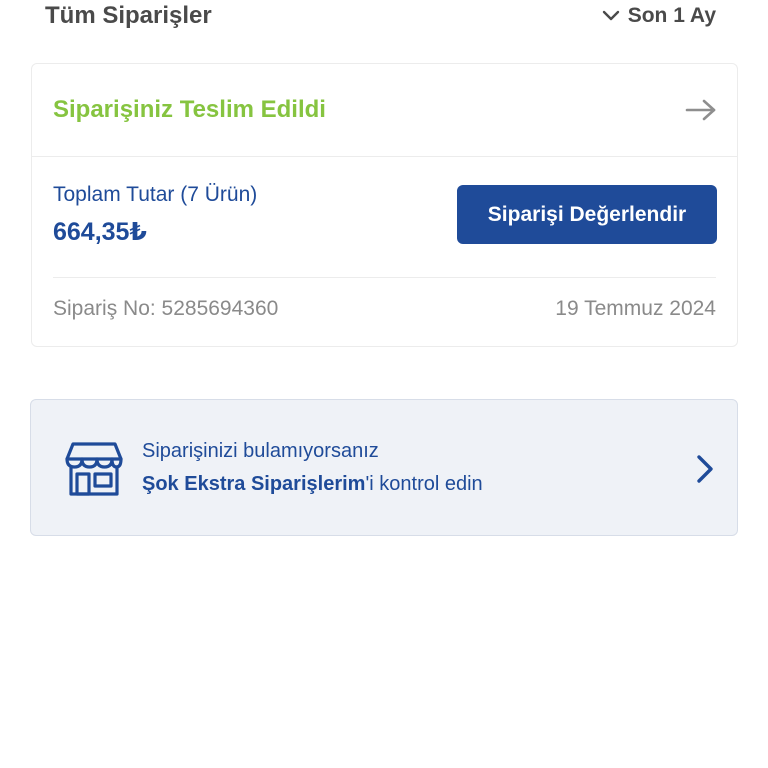  I want to click on order-date: 19 Temmuz 2024, so click(635, 308).